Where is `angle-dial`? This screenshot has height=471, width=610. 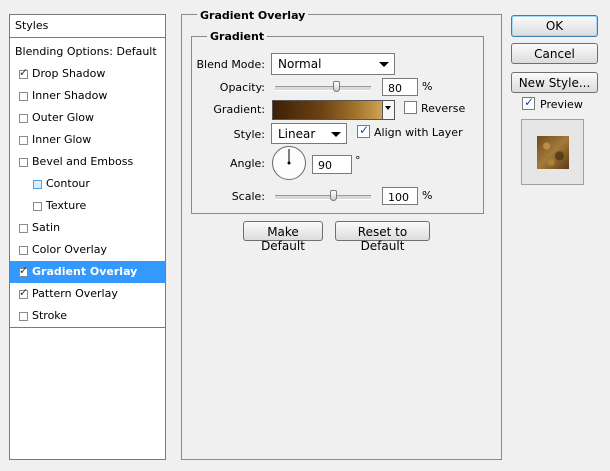
angle-dial is located at coordinates (289, 163).